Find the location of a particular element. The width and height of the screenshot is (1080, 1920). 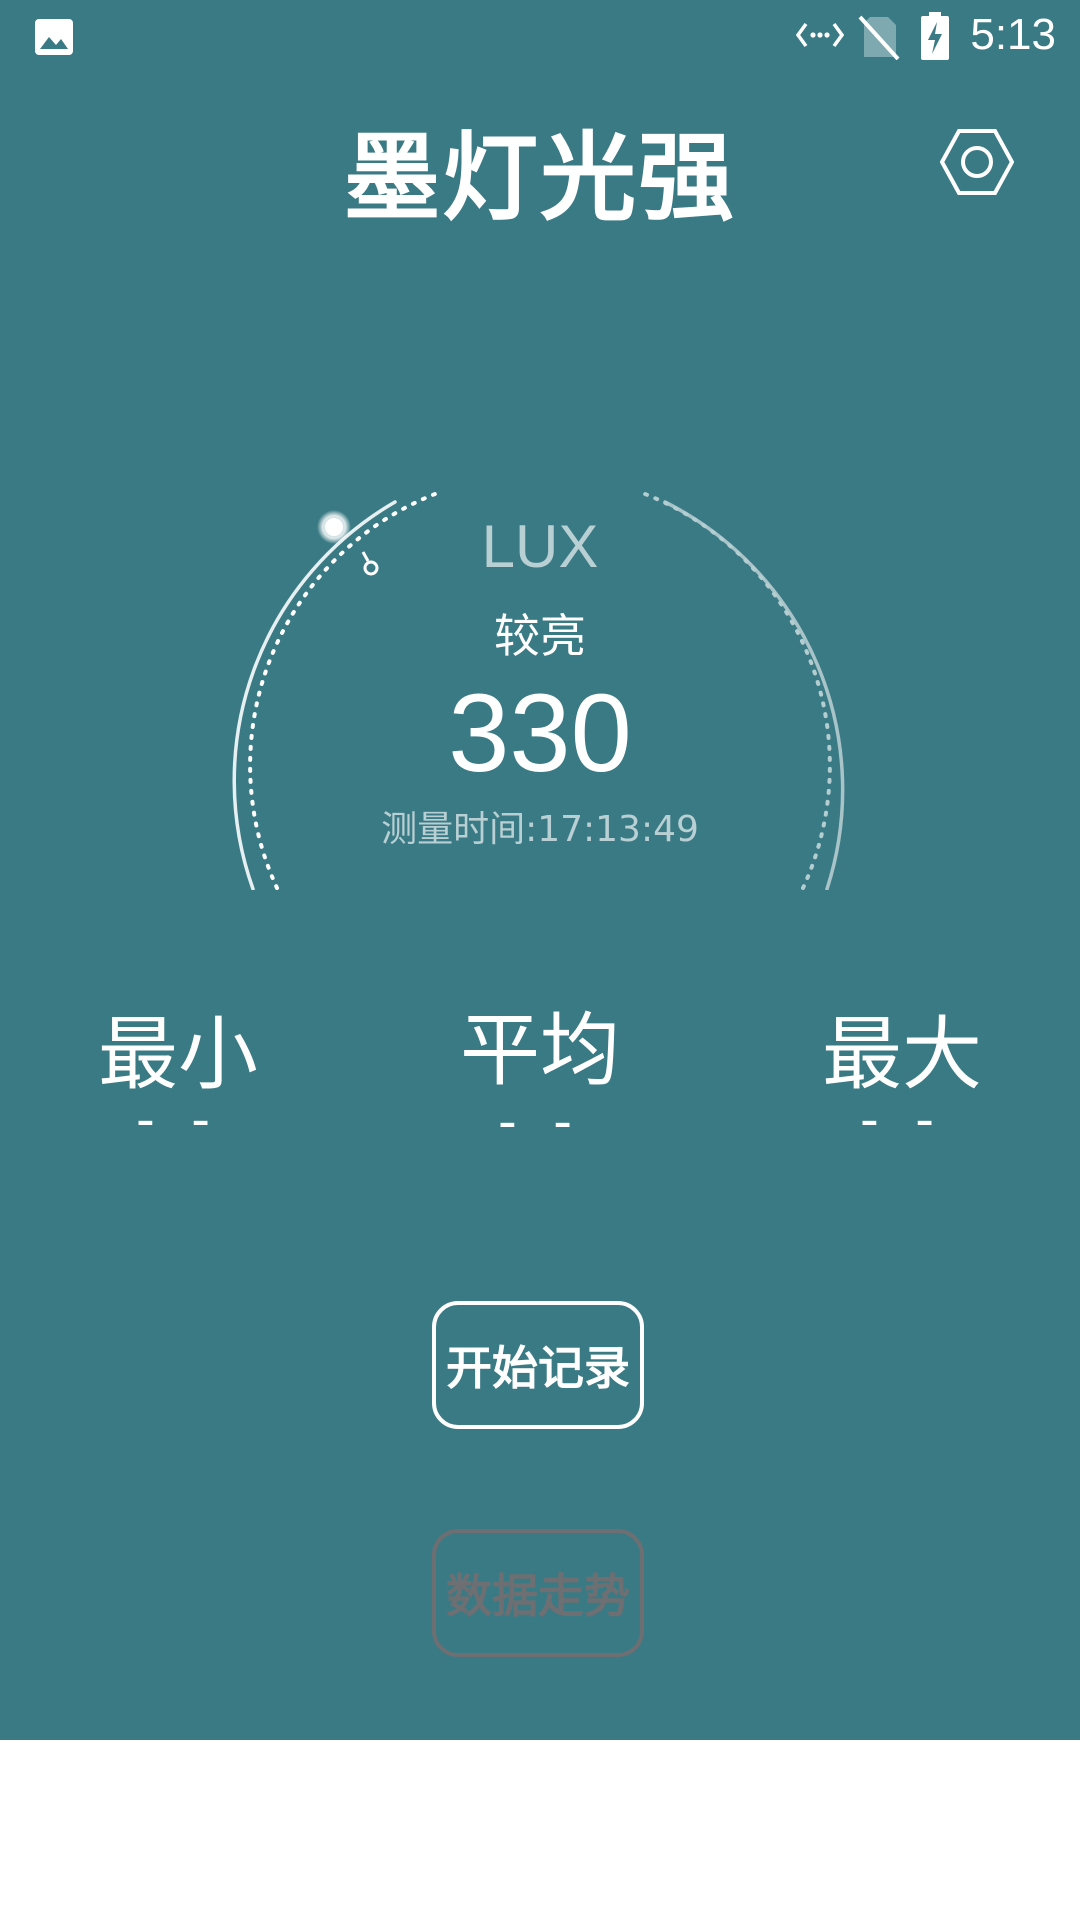

data-transfer-icon is located at coordinates (820, 35).